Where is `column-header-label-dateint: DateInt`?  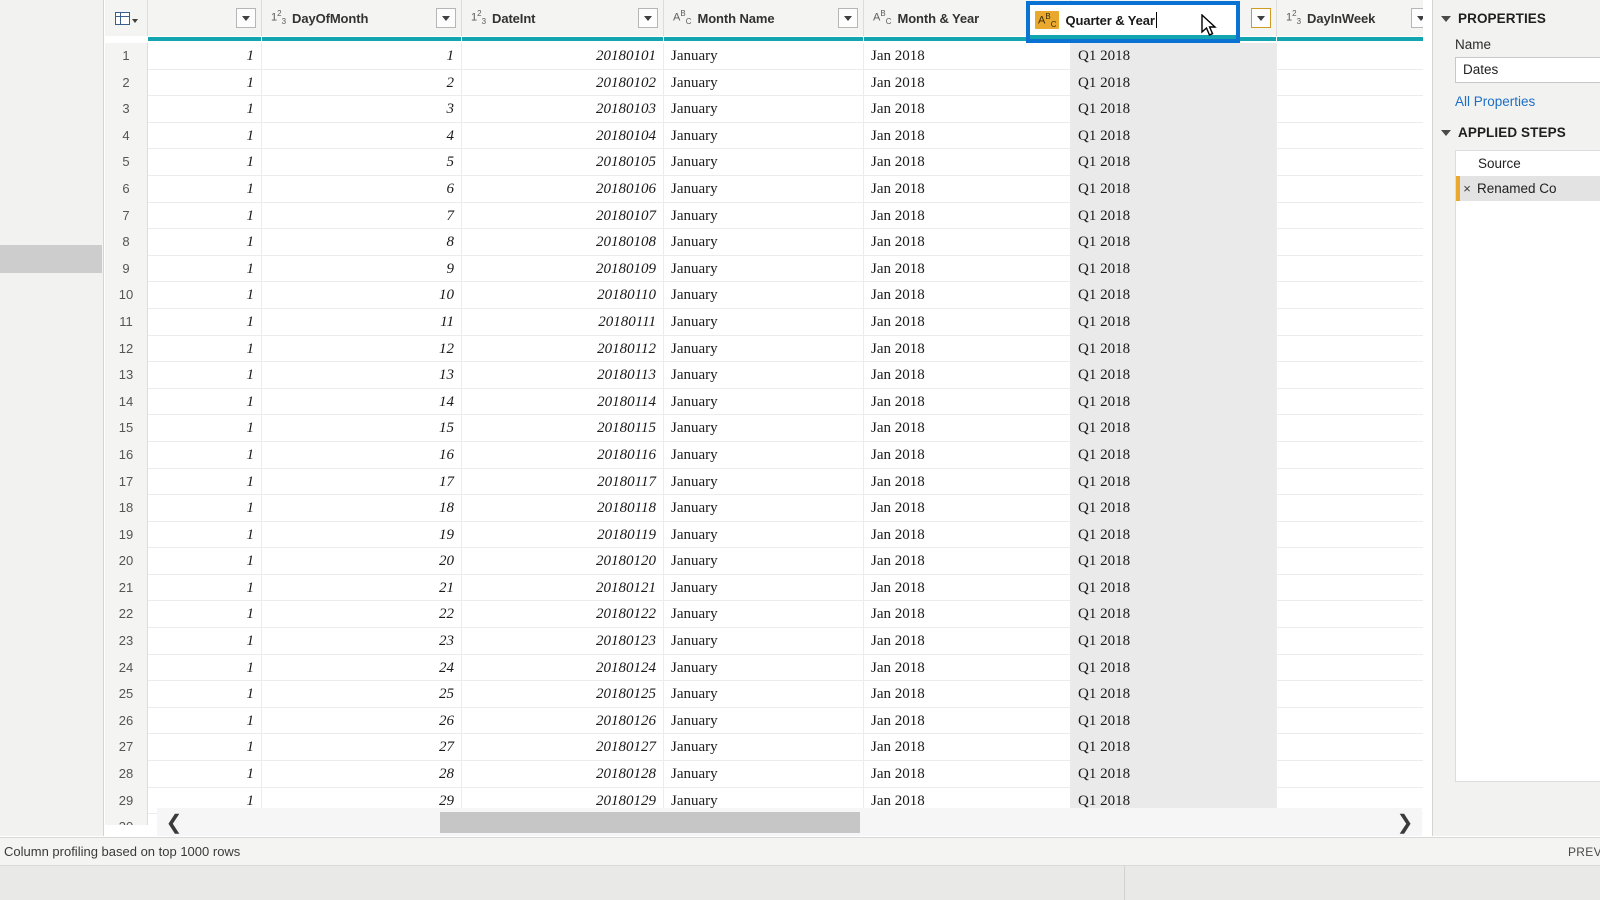 column-header-label-dateint: DateInt is located at coordinates (514, 18).